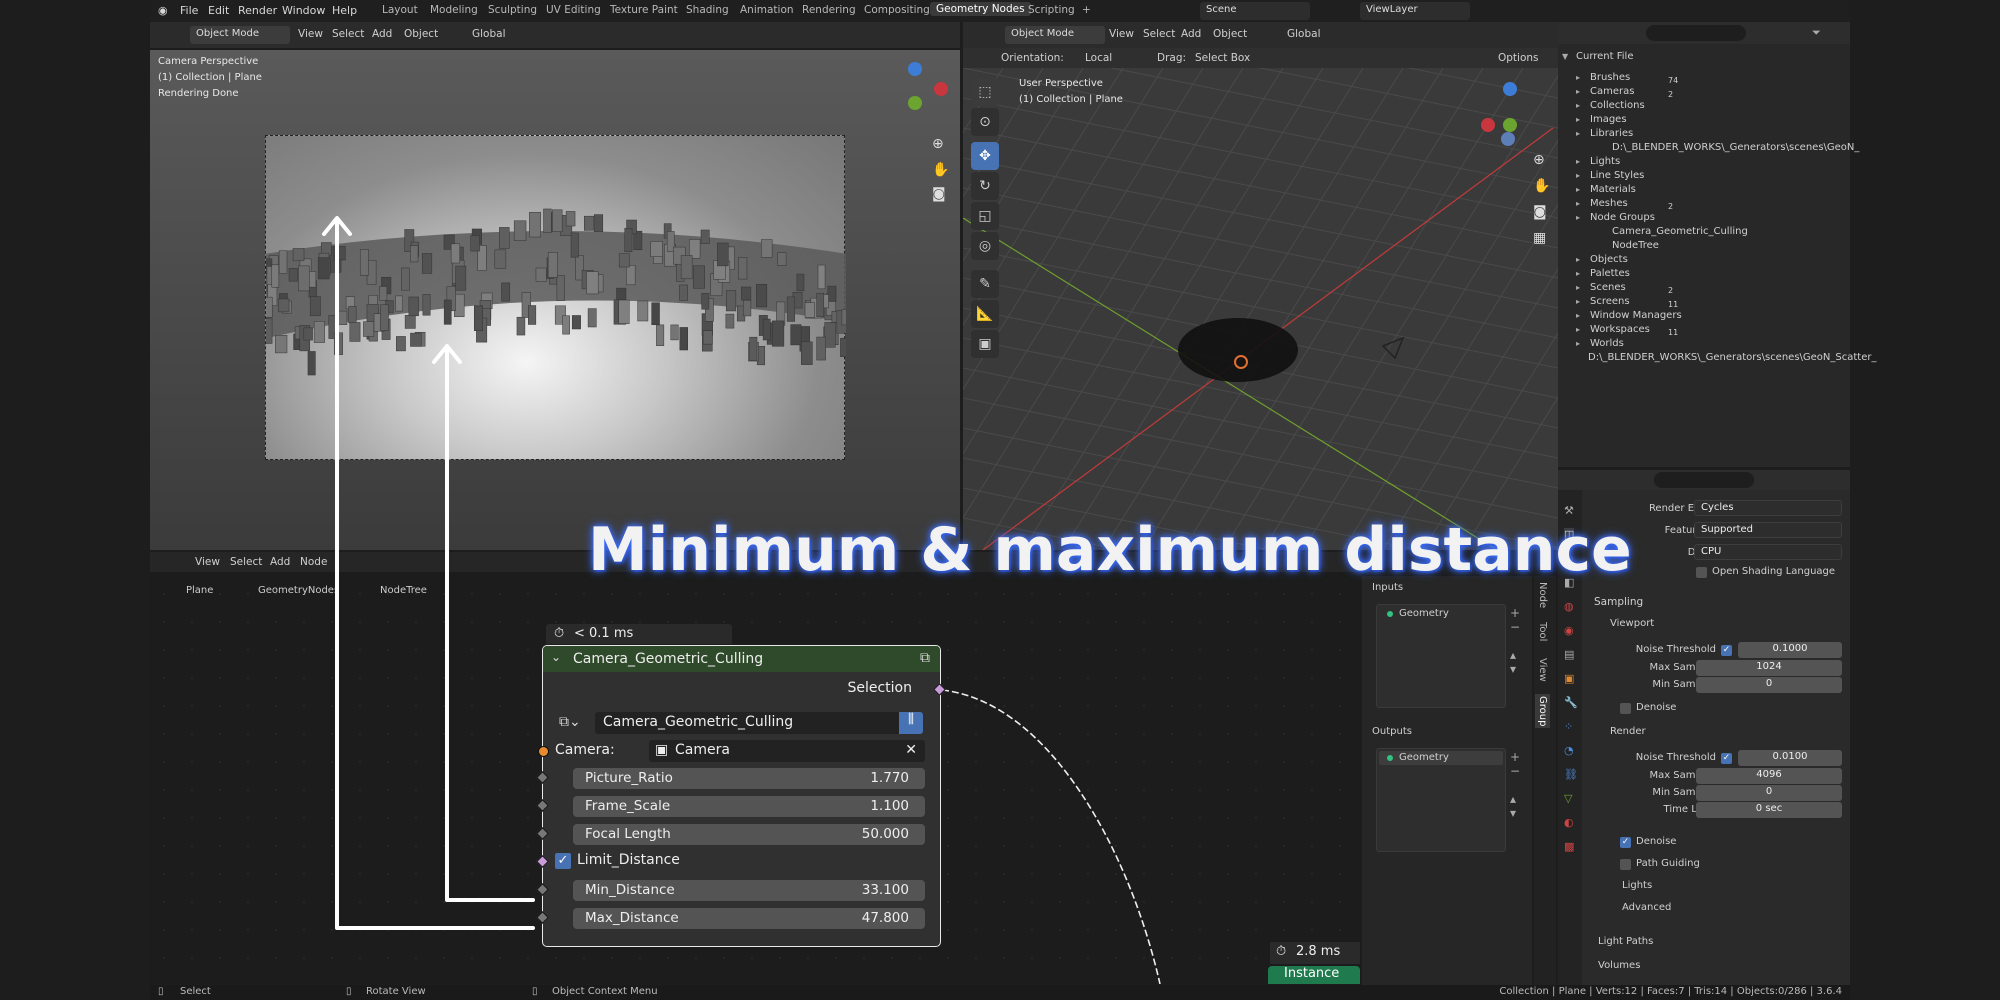 This screenshot has width=2000, height=1000. What do you see at coordinates (1051, 10) in the screenshot?
I see `tab-scripting: Scripting` at bounding box center [1051, 10].